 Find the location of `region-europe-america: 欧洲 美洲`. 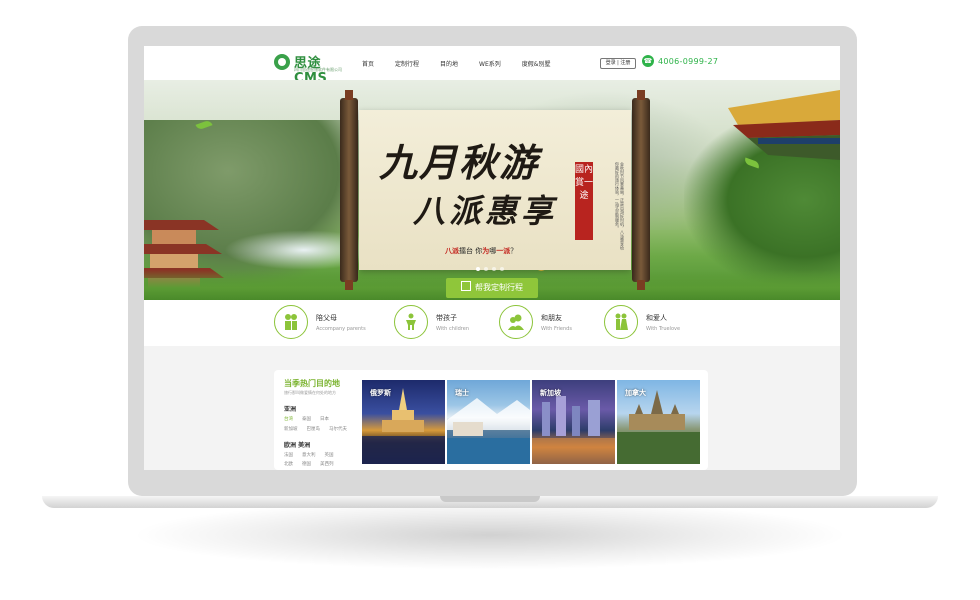

region-europe-america: 欧洲 美洲 is located at coordinates (297, 445).